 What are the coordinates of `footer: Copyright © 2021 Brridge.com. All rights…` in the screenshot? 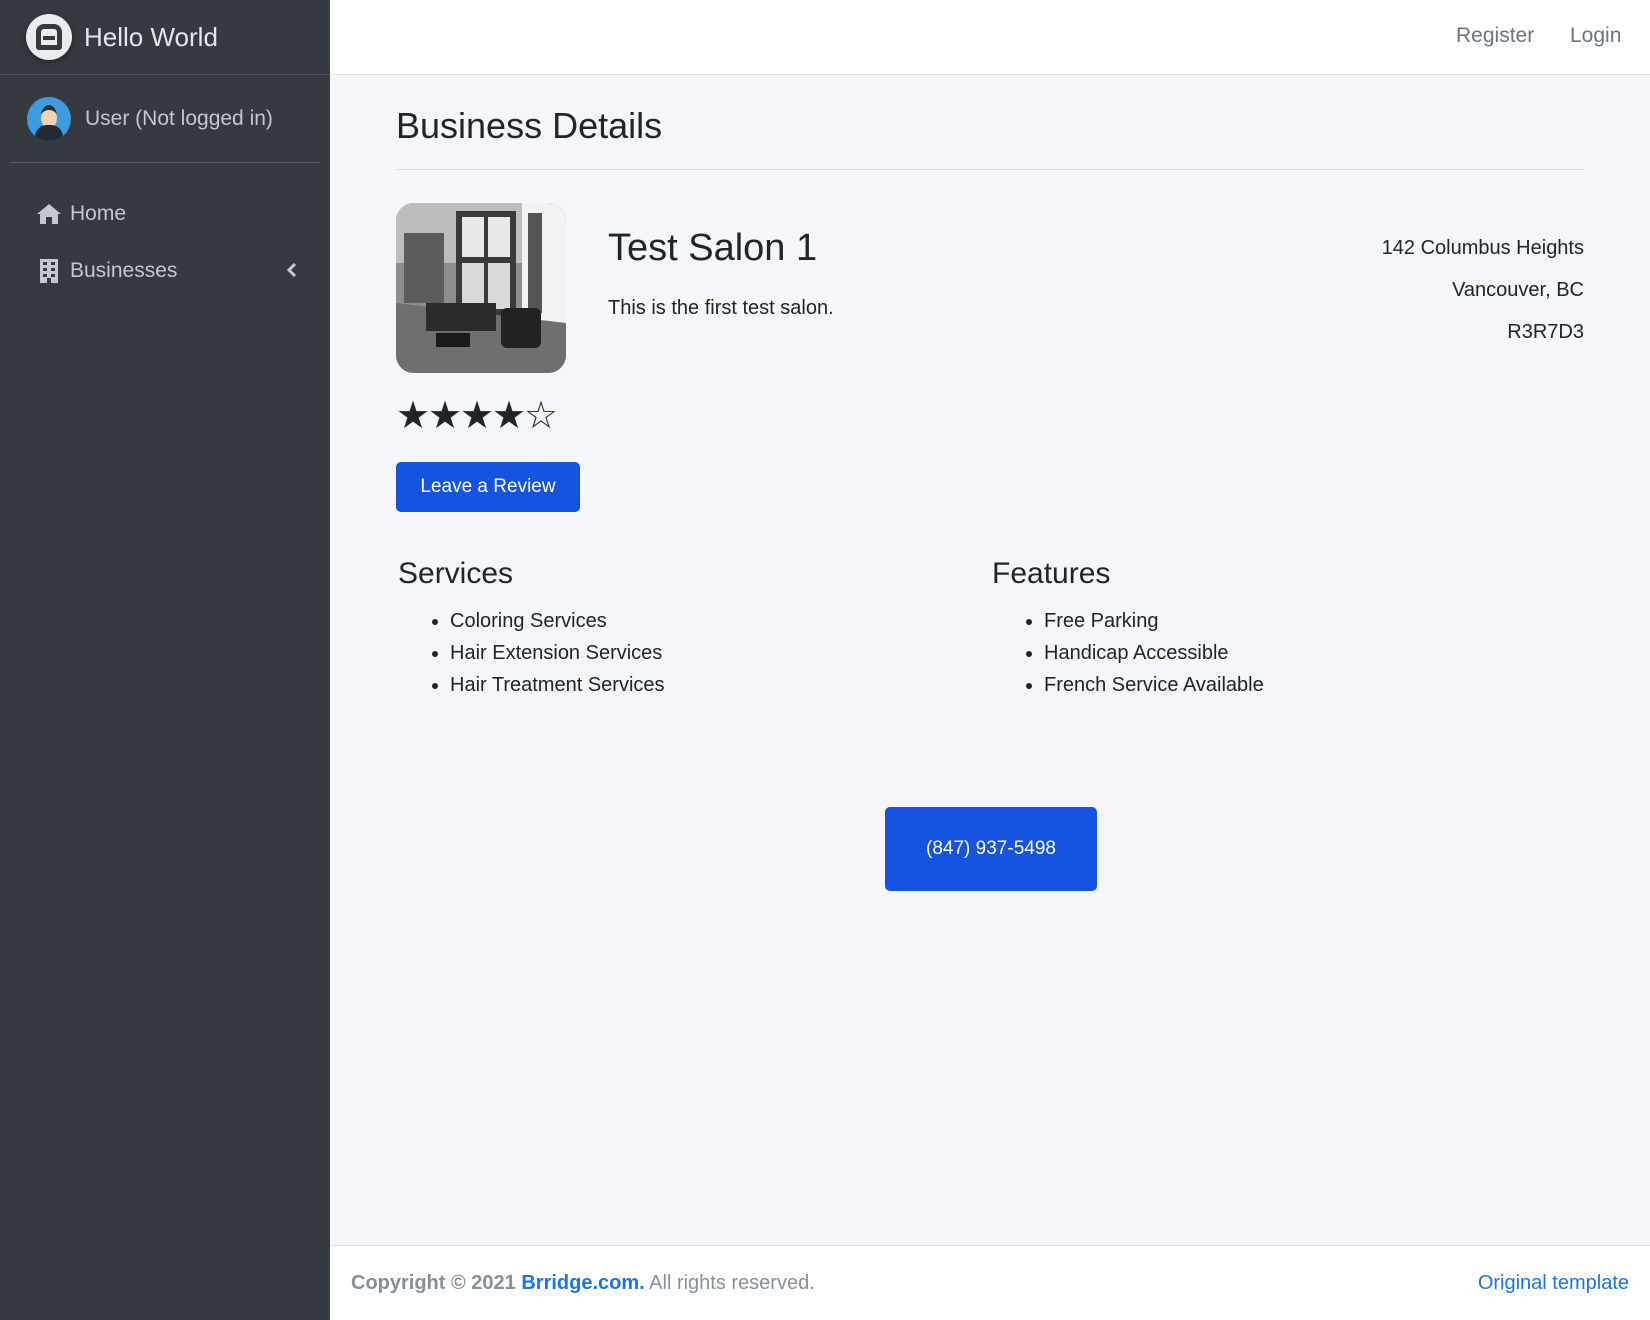 It's located at (990, 1282).